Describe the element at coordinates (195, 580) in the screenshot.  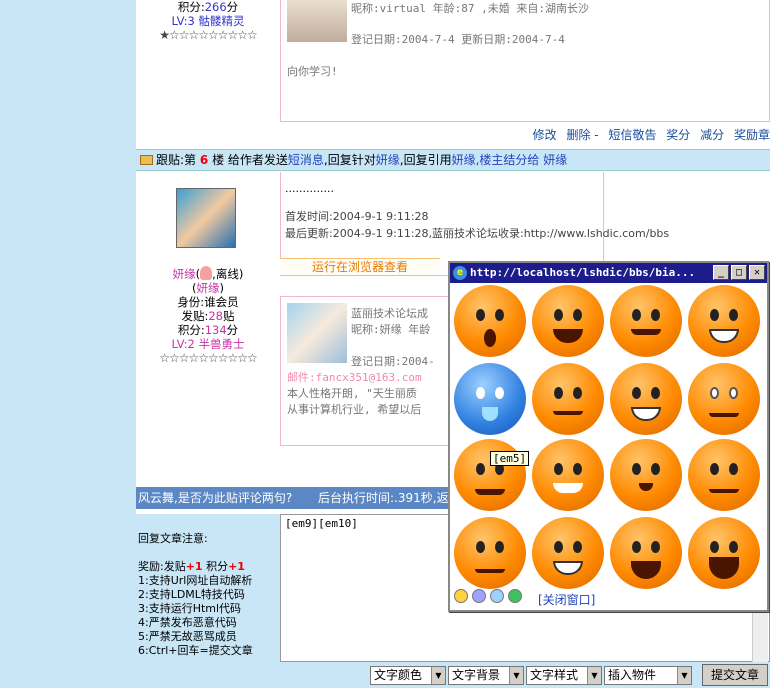
I see `rule-1: 1:支持Url网址自动解析` at that location.